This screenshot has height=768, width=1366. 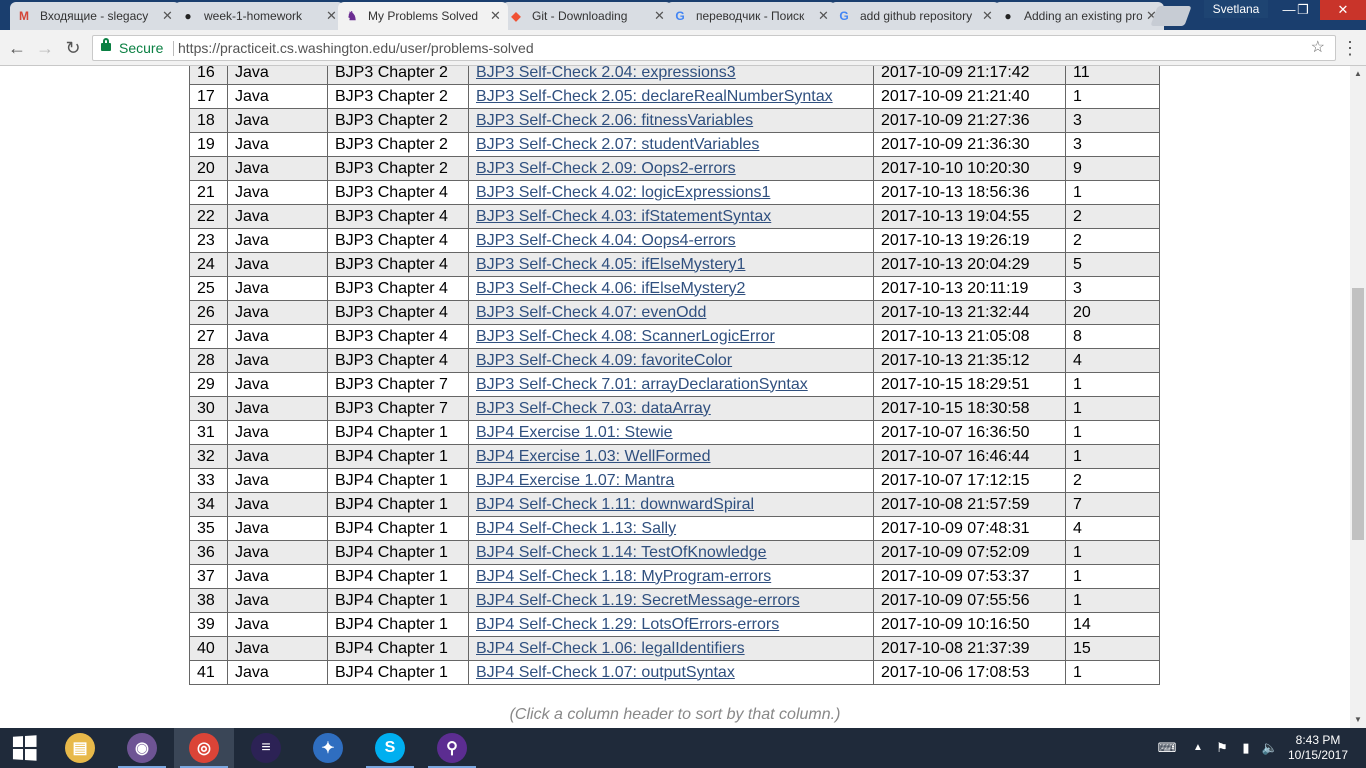 I want to click on new-tab-button, so click(x=1171, y=16).